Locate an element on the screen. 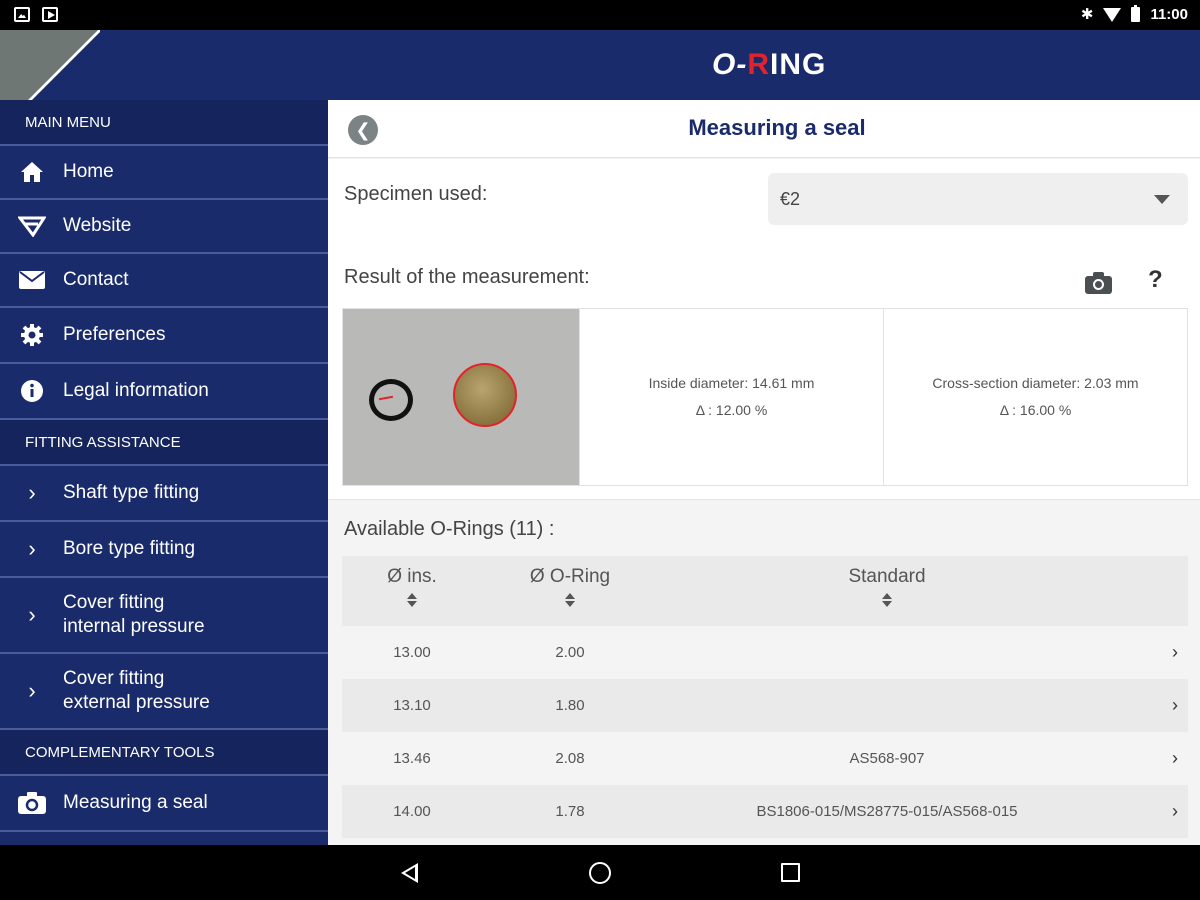 The height and width of the screenshot is (900, 1200). table-header: Ø ins. Ø O-Ring Standard is located at coordinates (765, 591).